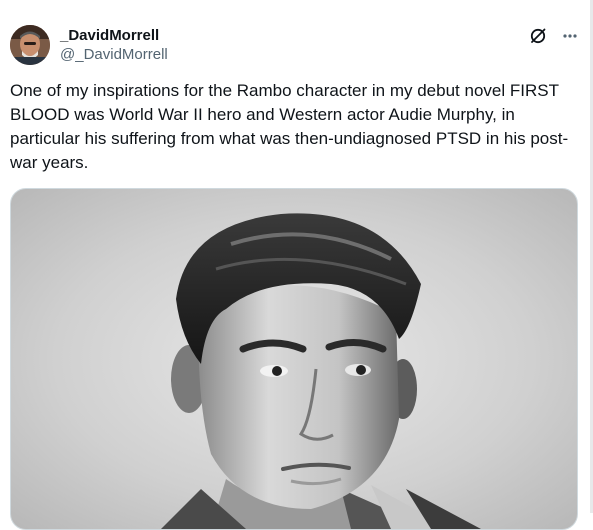 The height and width of the screenshot is (530, 593). What do you see at coordinates (114, 55) in the screenshot?
I see `author-handle: @_DavidMorrell` at bounding box center [114, 55].